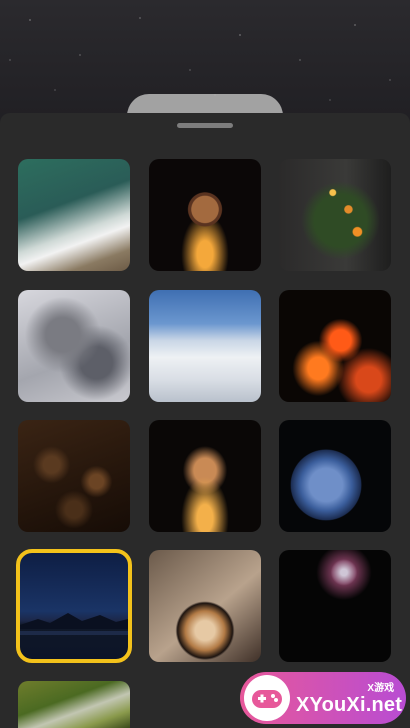 The image size is (410, 728). Describe the element at coordinates (74, 704) in the screenshot. I see `wallpaper-tile-moss-forest` at that location.